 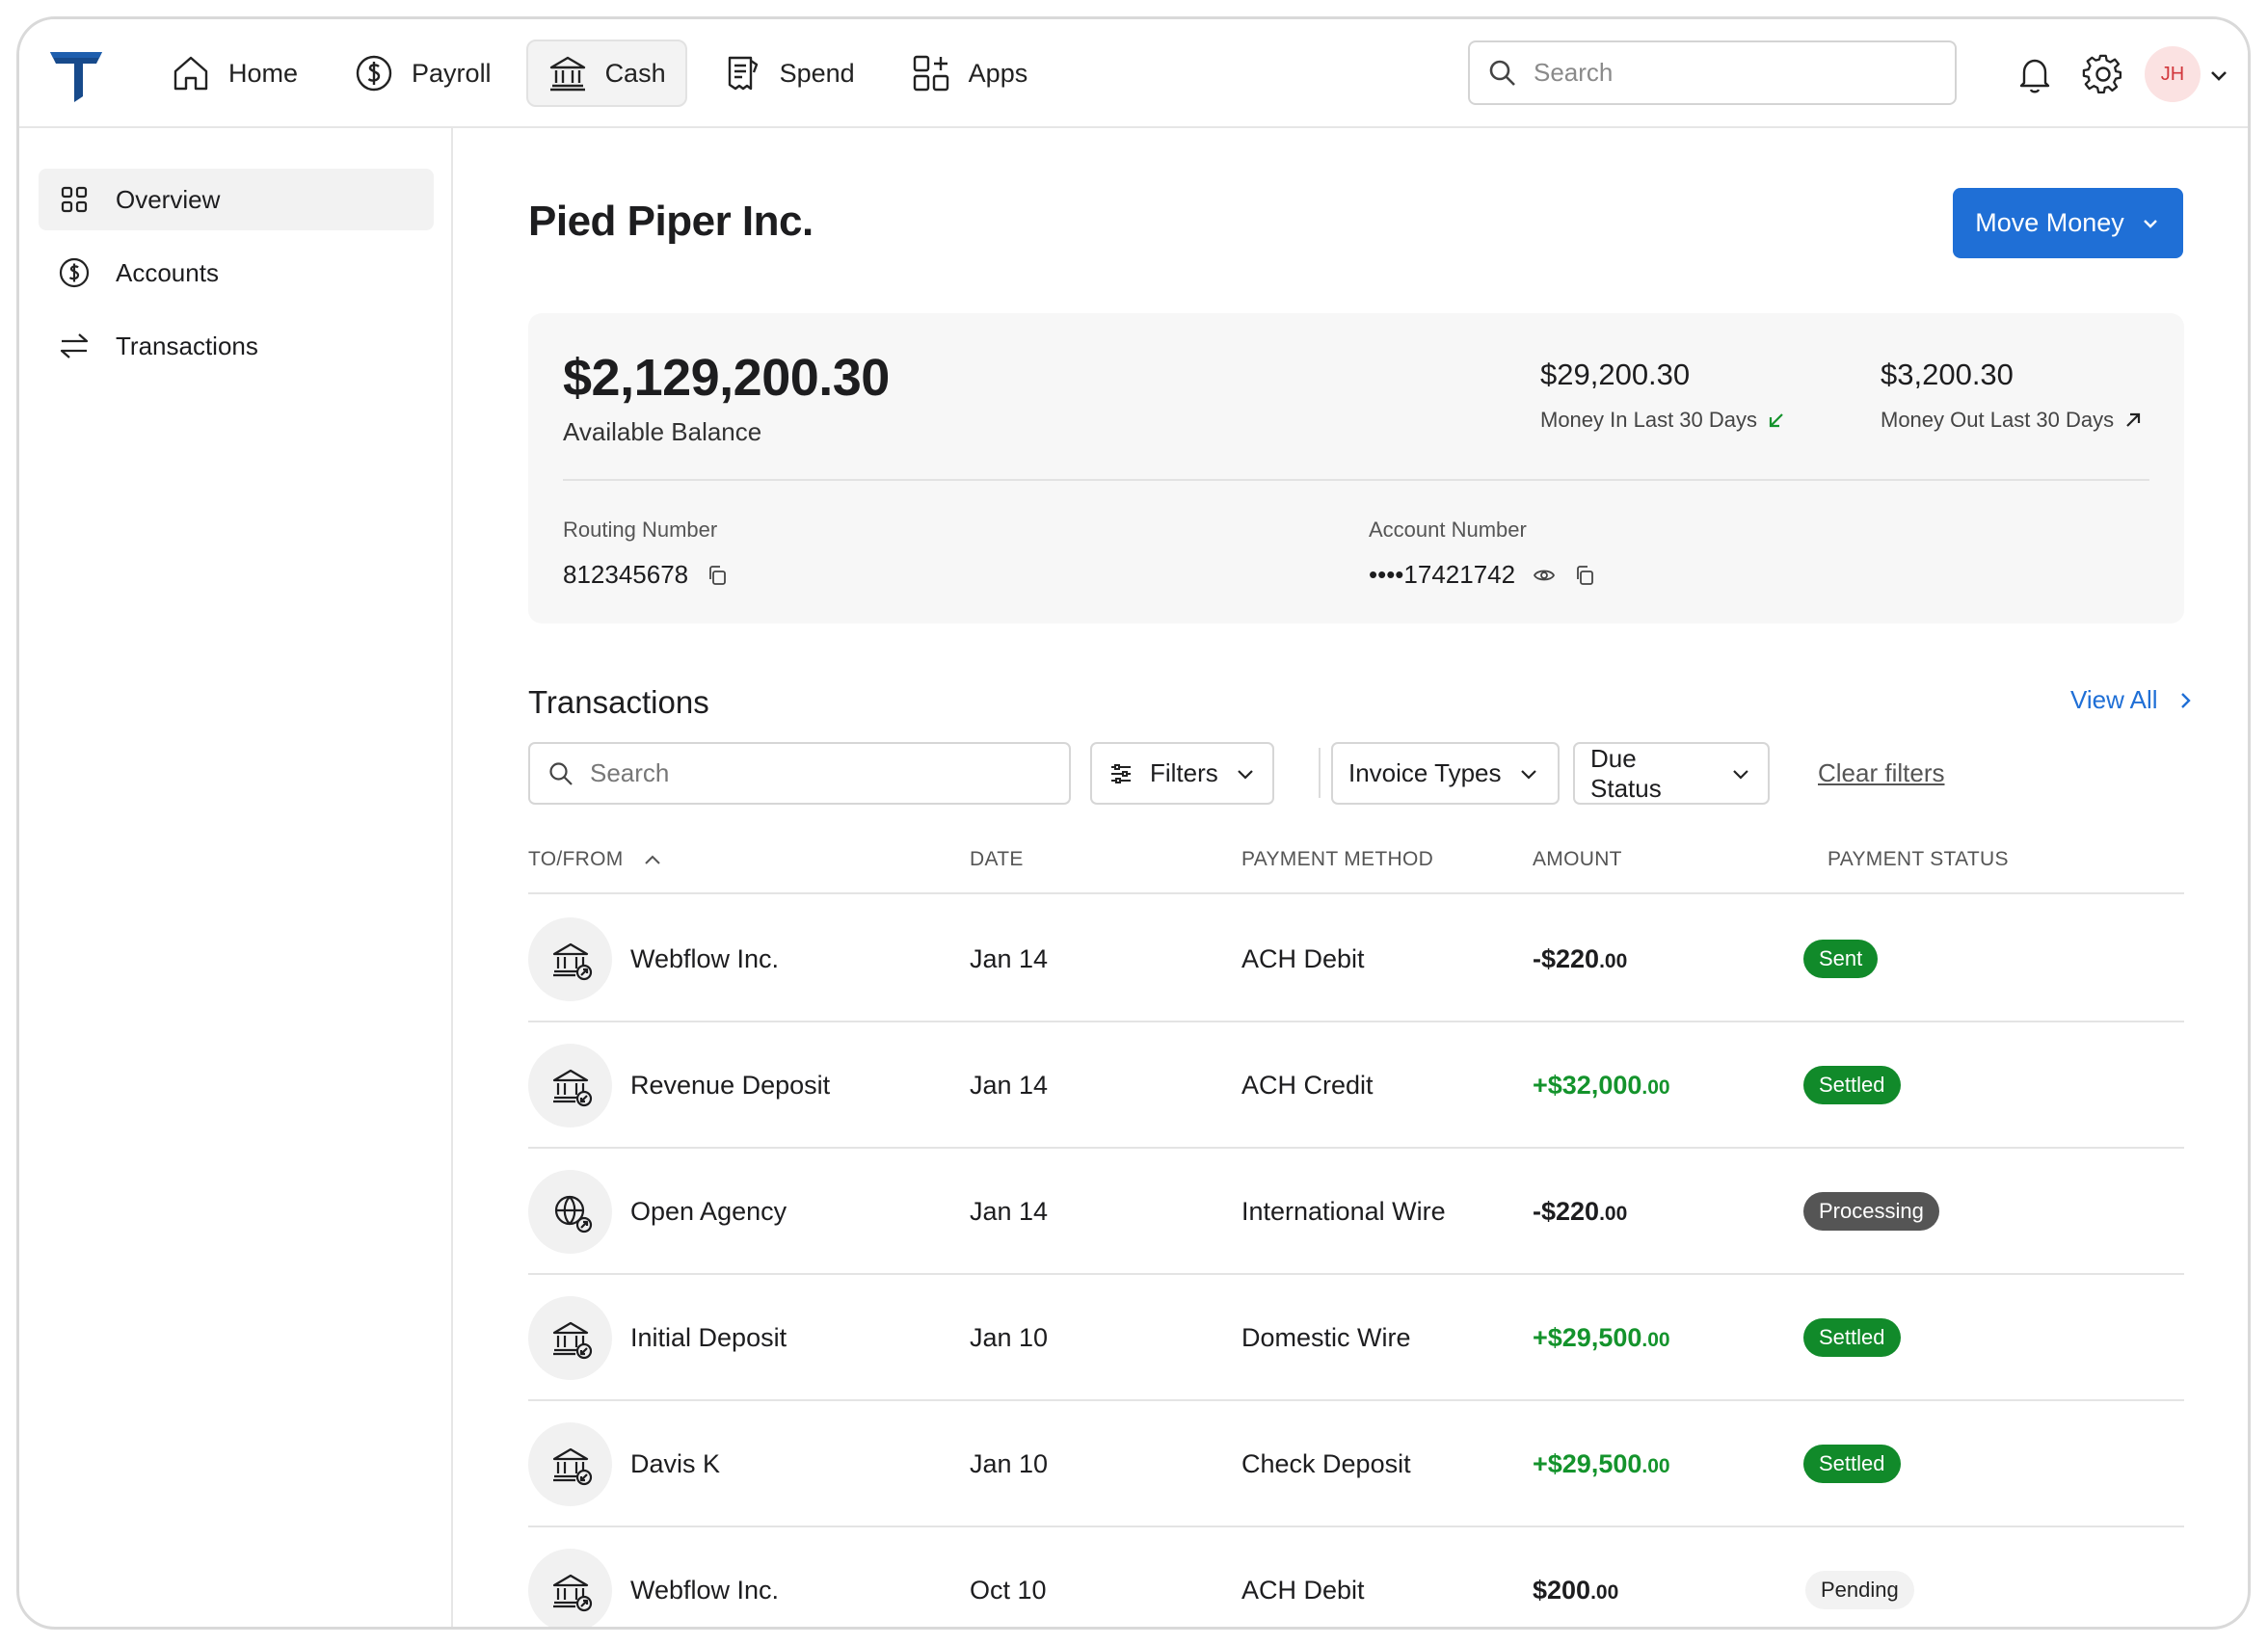 What do you see at coordinates (816, 773) in the screenshot?
I see `transactions-search-input` at bounding box center [816, 773].